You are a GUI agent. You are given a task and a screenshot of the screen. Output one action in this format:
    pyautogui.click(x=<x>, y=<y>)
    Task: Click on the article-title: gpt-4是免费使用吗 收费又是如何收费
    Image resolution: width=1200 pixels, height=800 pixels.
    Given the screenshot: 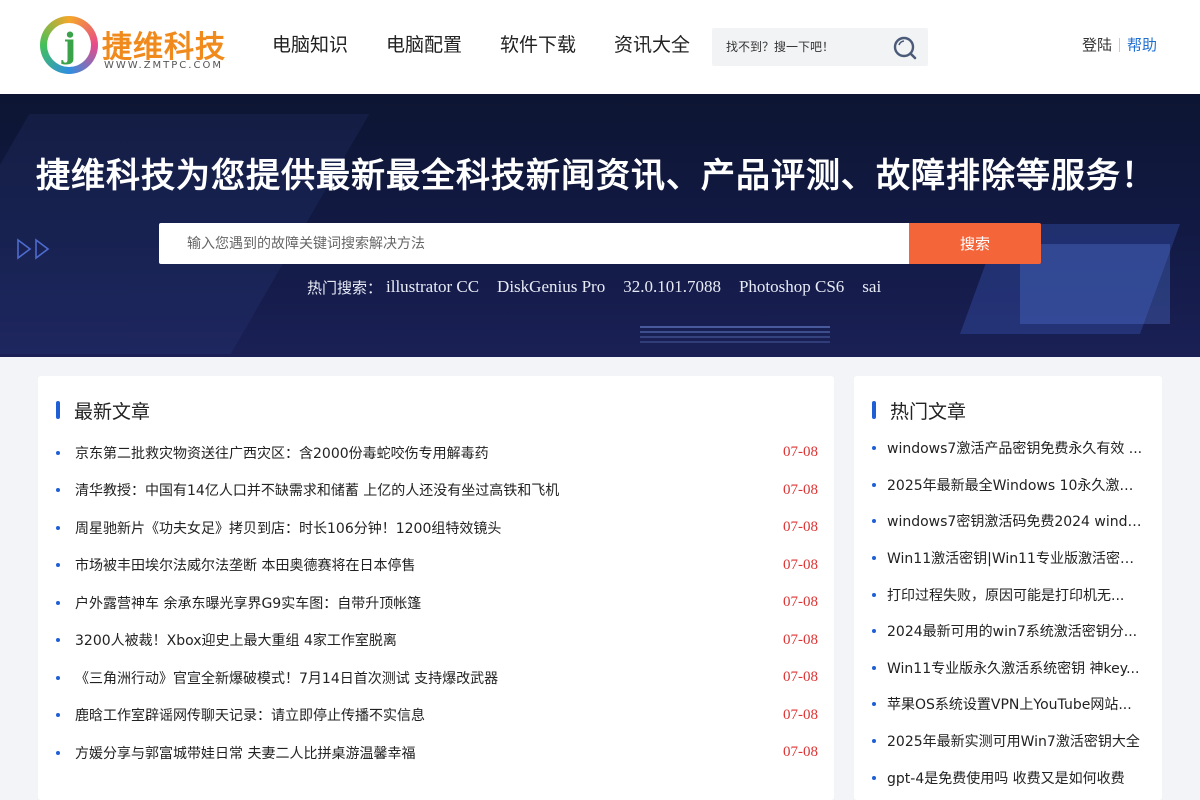 What is the action you would take?
    pyautogui.click(x=1016, y=778)
    